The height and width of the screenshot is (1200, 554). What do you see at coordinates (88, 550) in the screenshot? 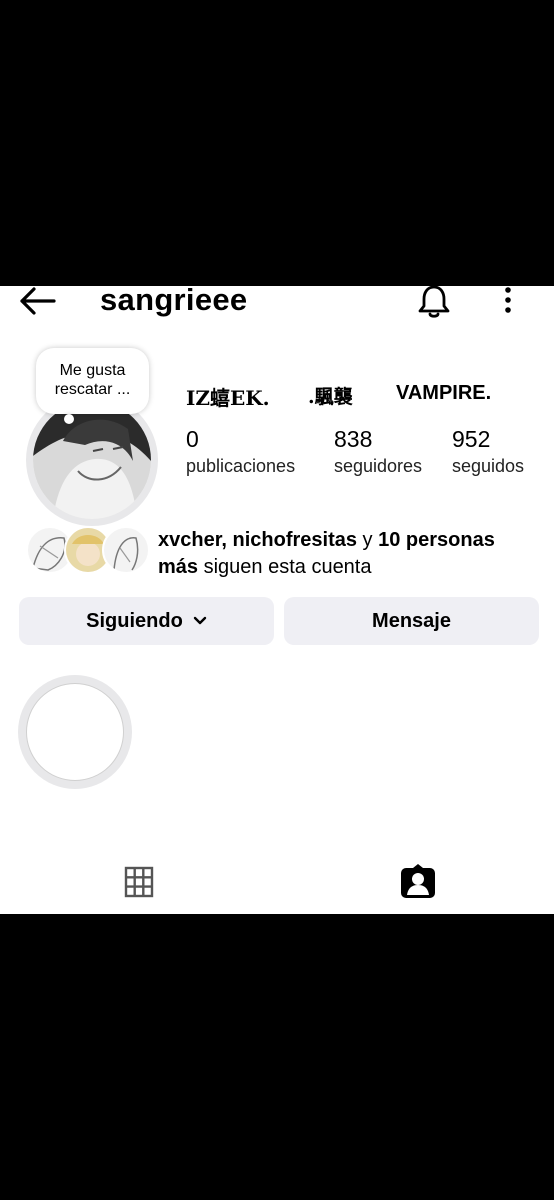
I see `mutual-followers-avatars` at bounding box center [88, 550].